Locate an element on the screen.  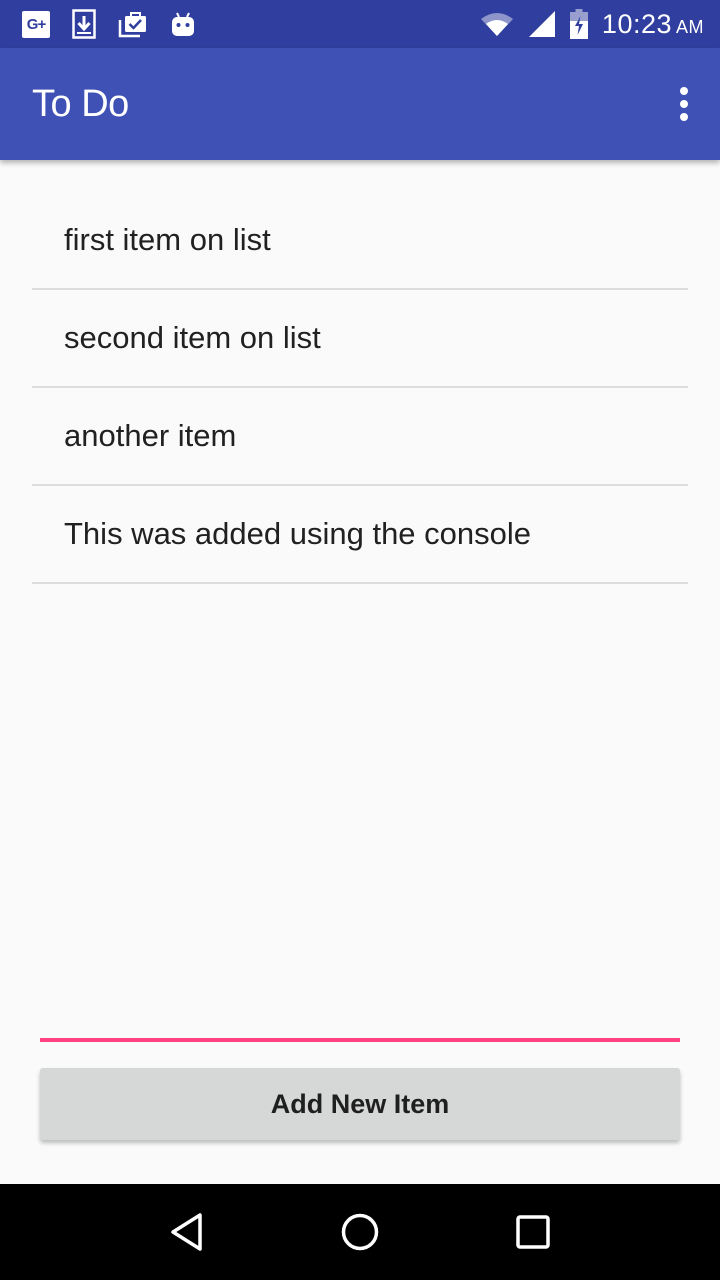
app-bar: To Do is located at coordinates (360, 104).